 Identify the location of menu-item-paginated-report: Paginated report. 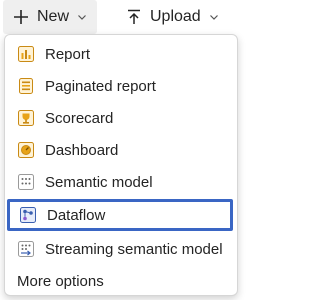
(121, 86).